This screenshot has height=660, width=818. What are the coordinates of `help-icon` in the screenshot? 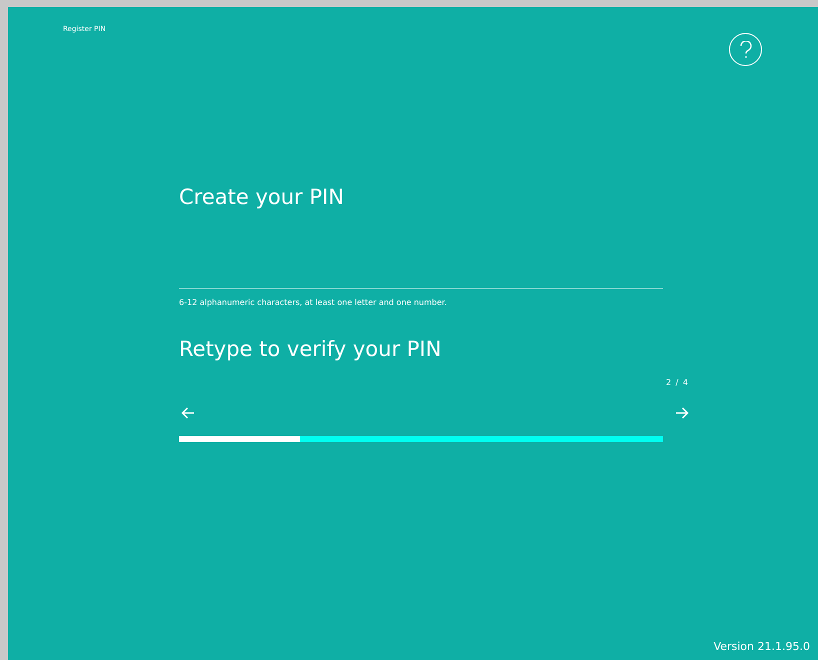 It's located at (745, 49).